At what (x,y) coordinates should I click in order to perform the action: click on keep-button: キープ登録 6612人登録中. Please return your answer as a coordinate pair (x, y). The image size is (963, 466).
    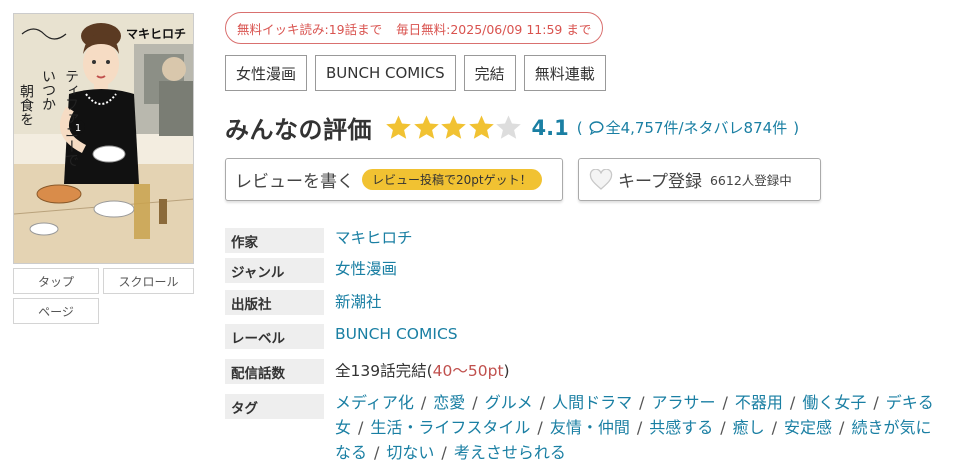
    Looking at the image, I should click on (699, 179).